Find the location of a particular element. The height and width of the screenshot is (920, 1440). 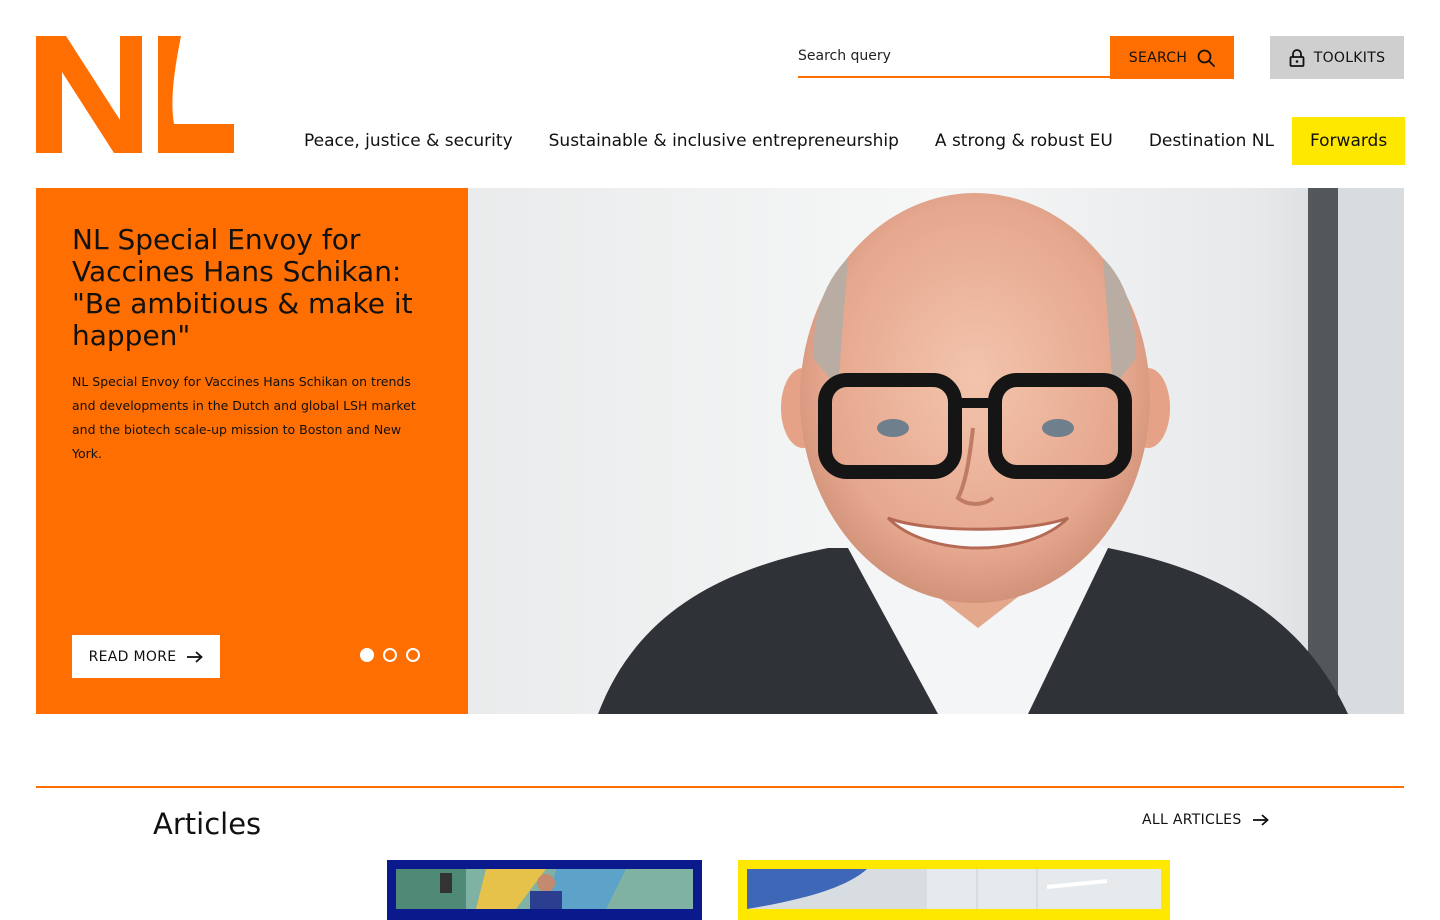

search-button-label: SEARCH is located at coordinates (1158, 57).